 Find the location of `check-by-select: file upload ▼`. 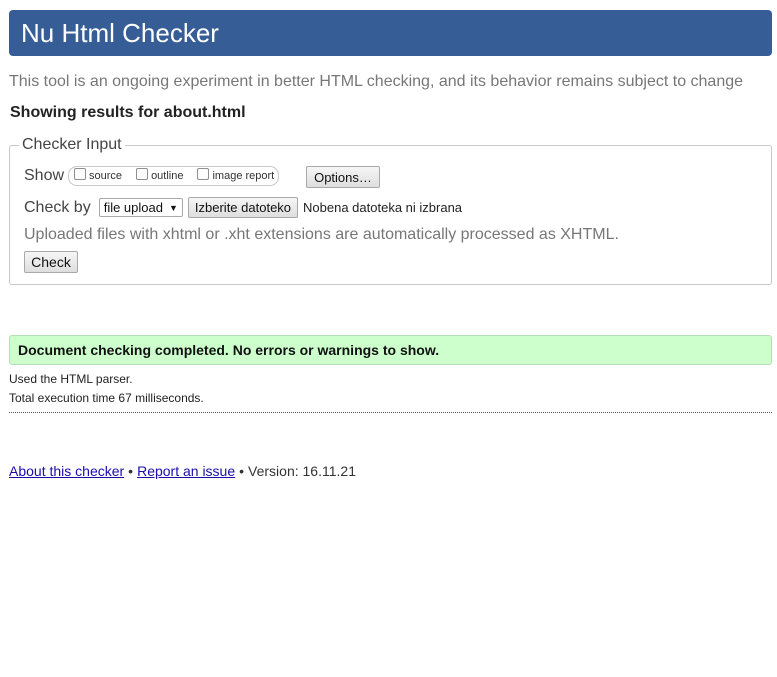

check-by-select: file upload ▼ is located at coordinates (140, 207).